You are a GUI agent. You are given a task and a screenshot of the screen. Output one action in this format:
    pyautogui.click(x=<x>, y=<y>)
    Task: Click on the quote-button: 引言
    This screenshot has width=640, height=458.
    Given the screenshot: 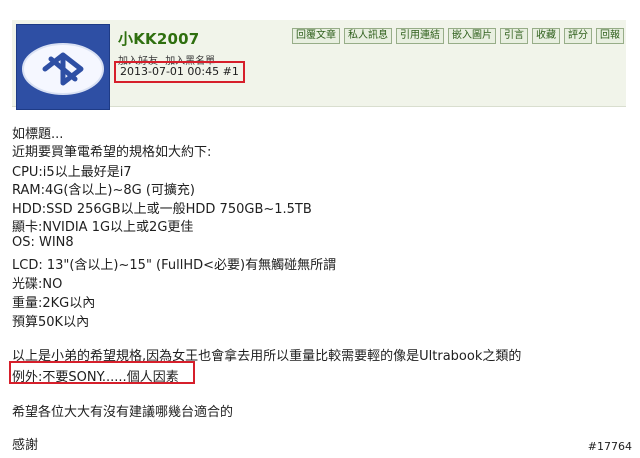 What is the action you would take?
    pyautogui.click(x=514, y=36)
    